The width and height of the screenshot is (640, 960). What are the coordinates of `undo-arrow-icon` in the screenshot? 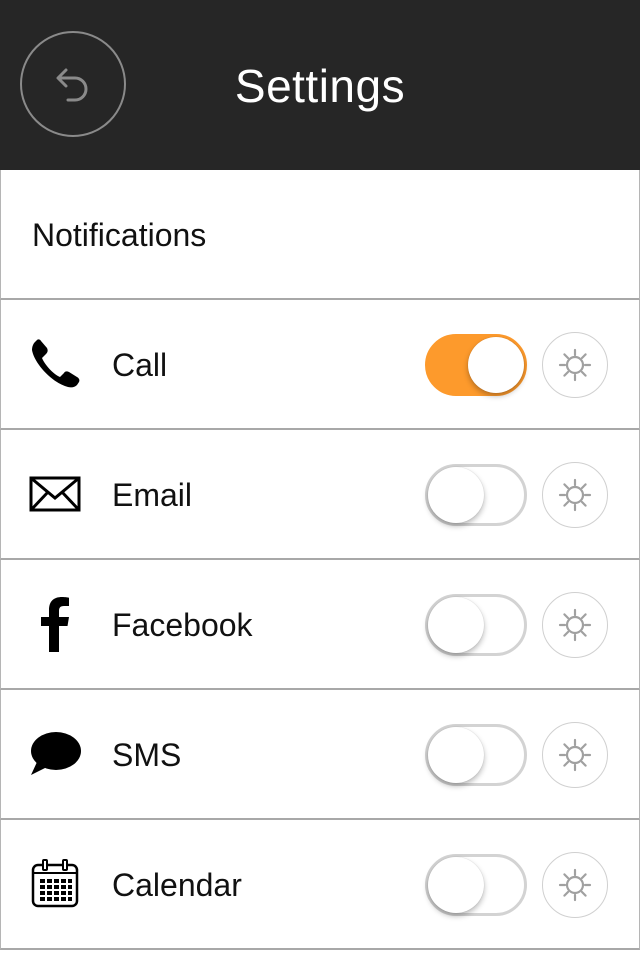 It's located at (72, 85).